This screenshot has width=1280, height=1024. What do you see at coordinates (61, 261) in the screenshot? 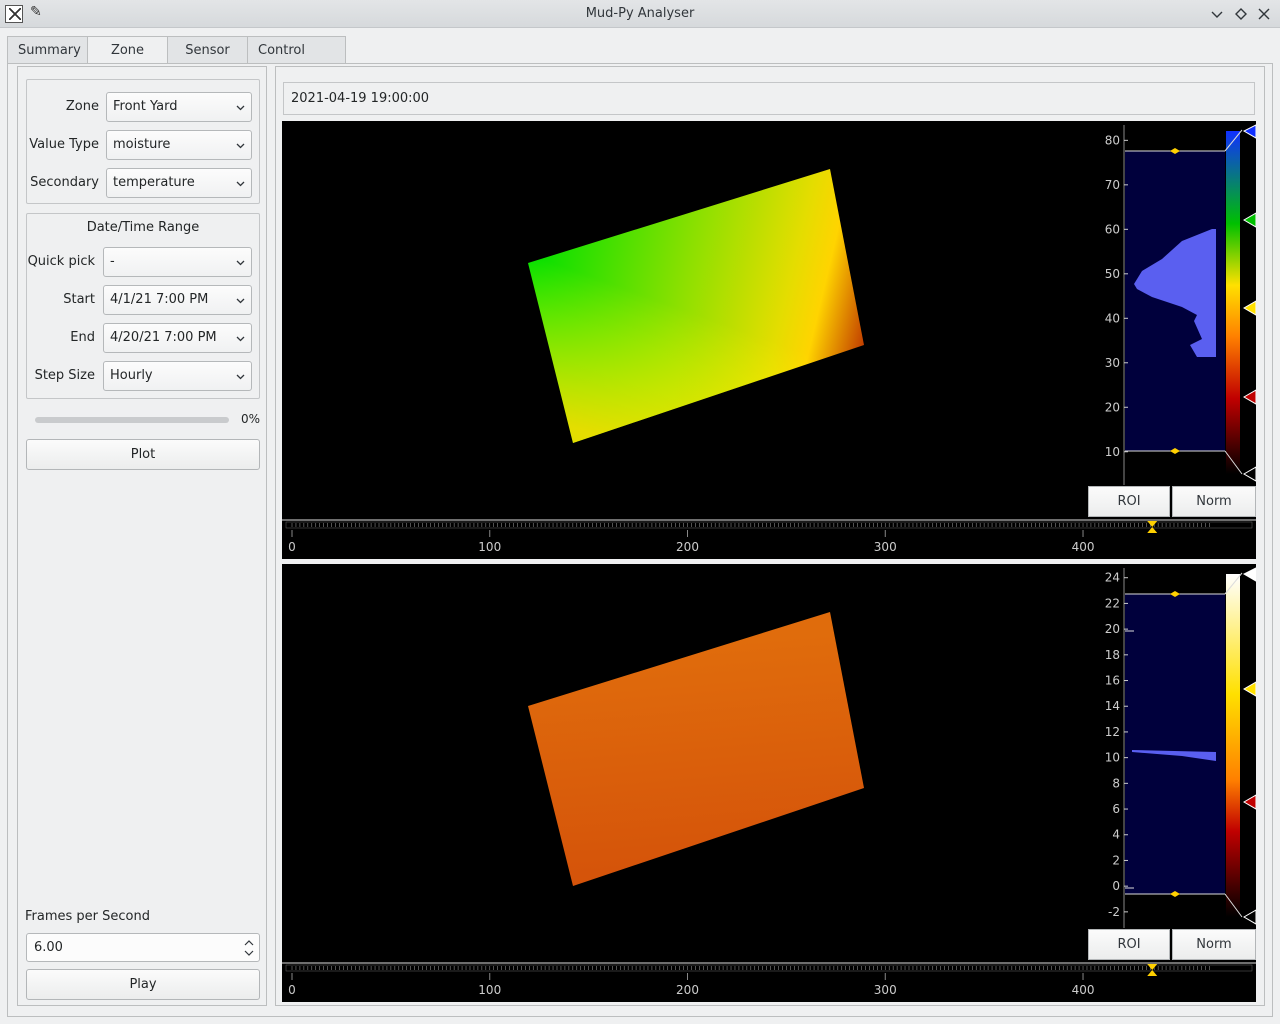
I see `quick-pick-label: Quick pick` at bounding box center [61, 261].